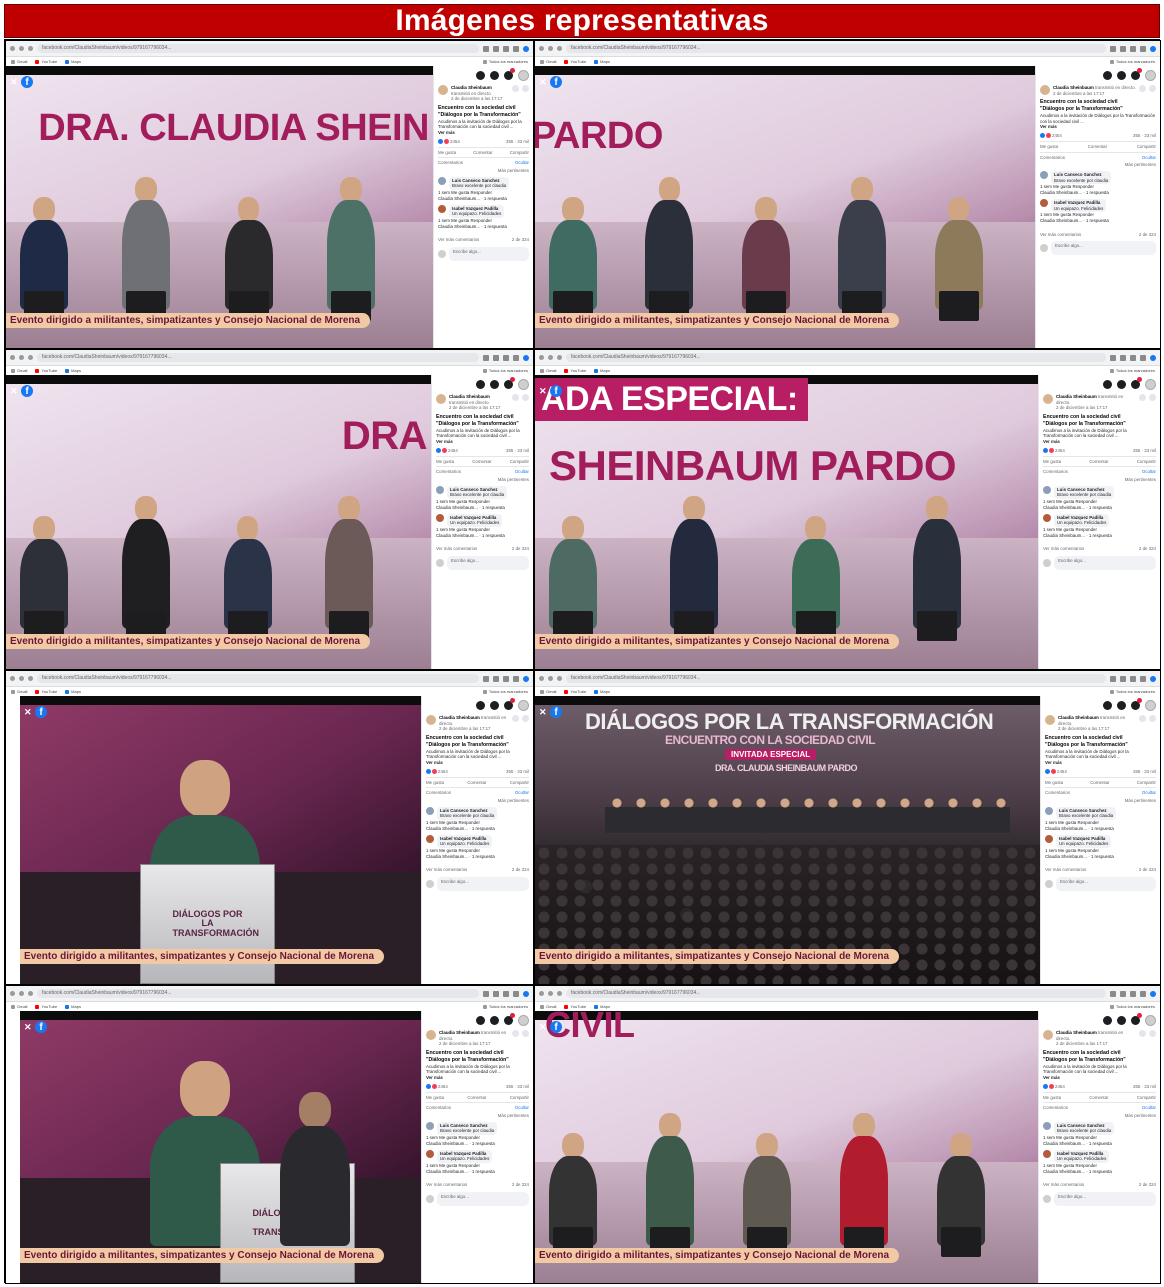 Image resolution: width=1164 pixels, height=1287 pixels. I want to click on translate-icon, so click(1123, 993).